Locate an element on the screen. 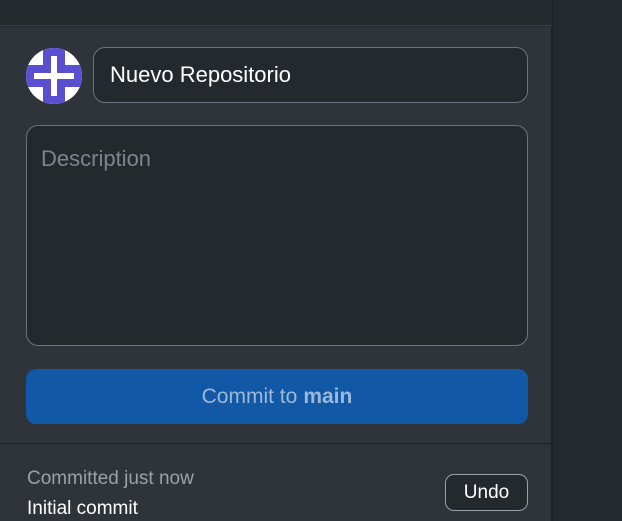  user-avatar-icon is located at coordinates (54, 76).